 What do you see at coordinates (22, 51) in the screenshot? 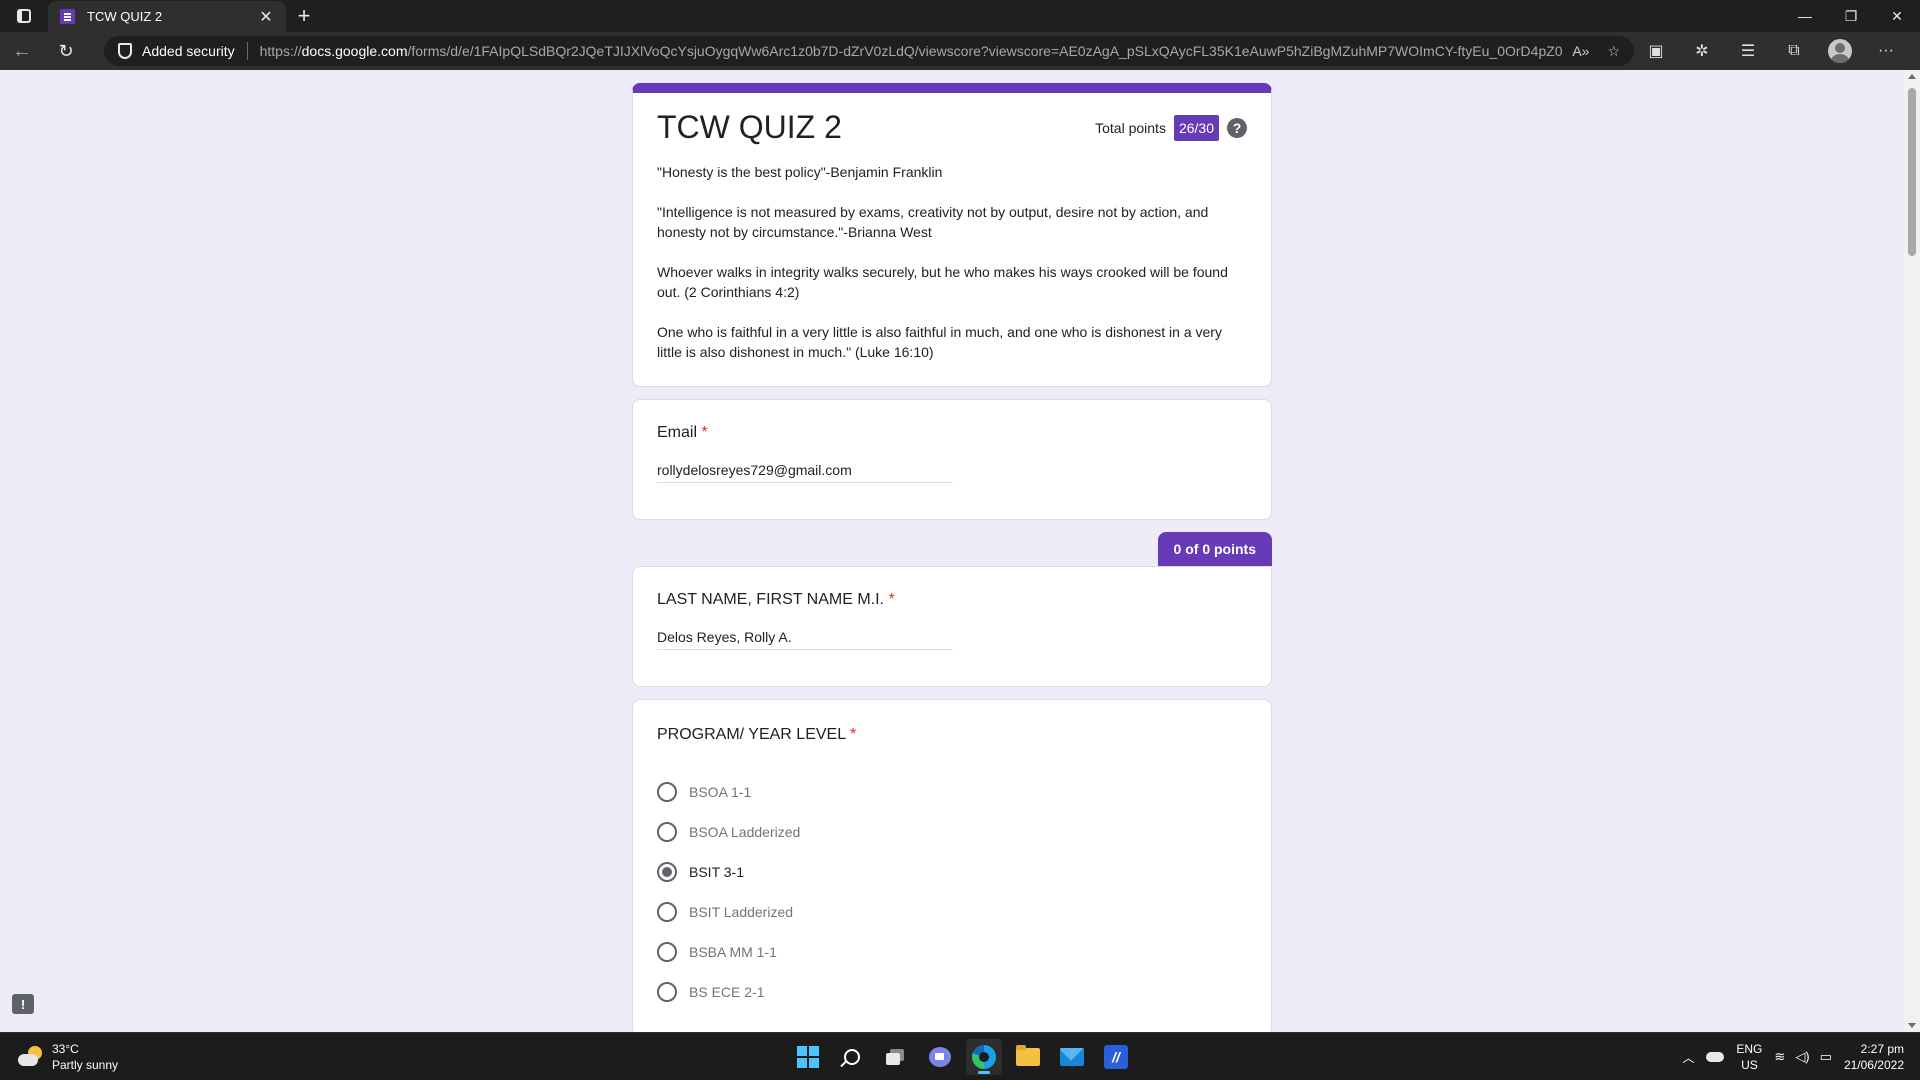
I see `back-button: ←` at bounding box center [22, 51].